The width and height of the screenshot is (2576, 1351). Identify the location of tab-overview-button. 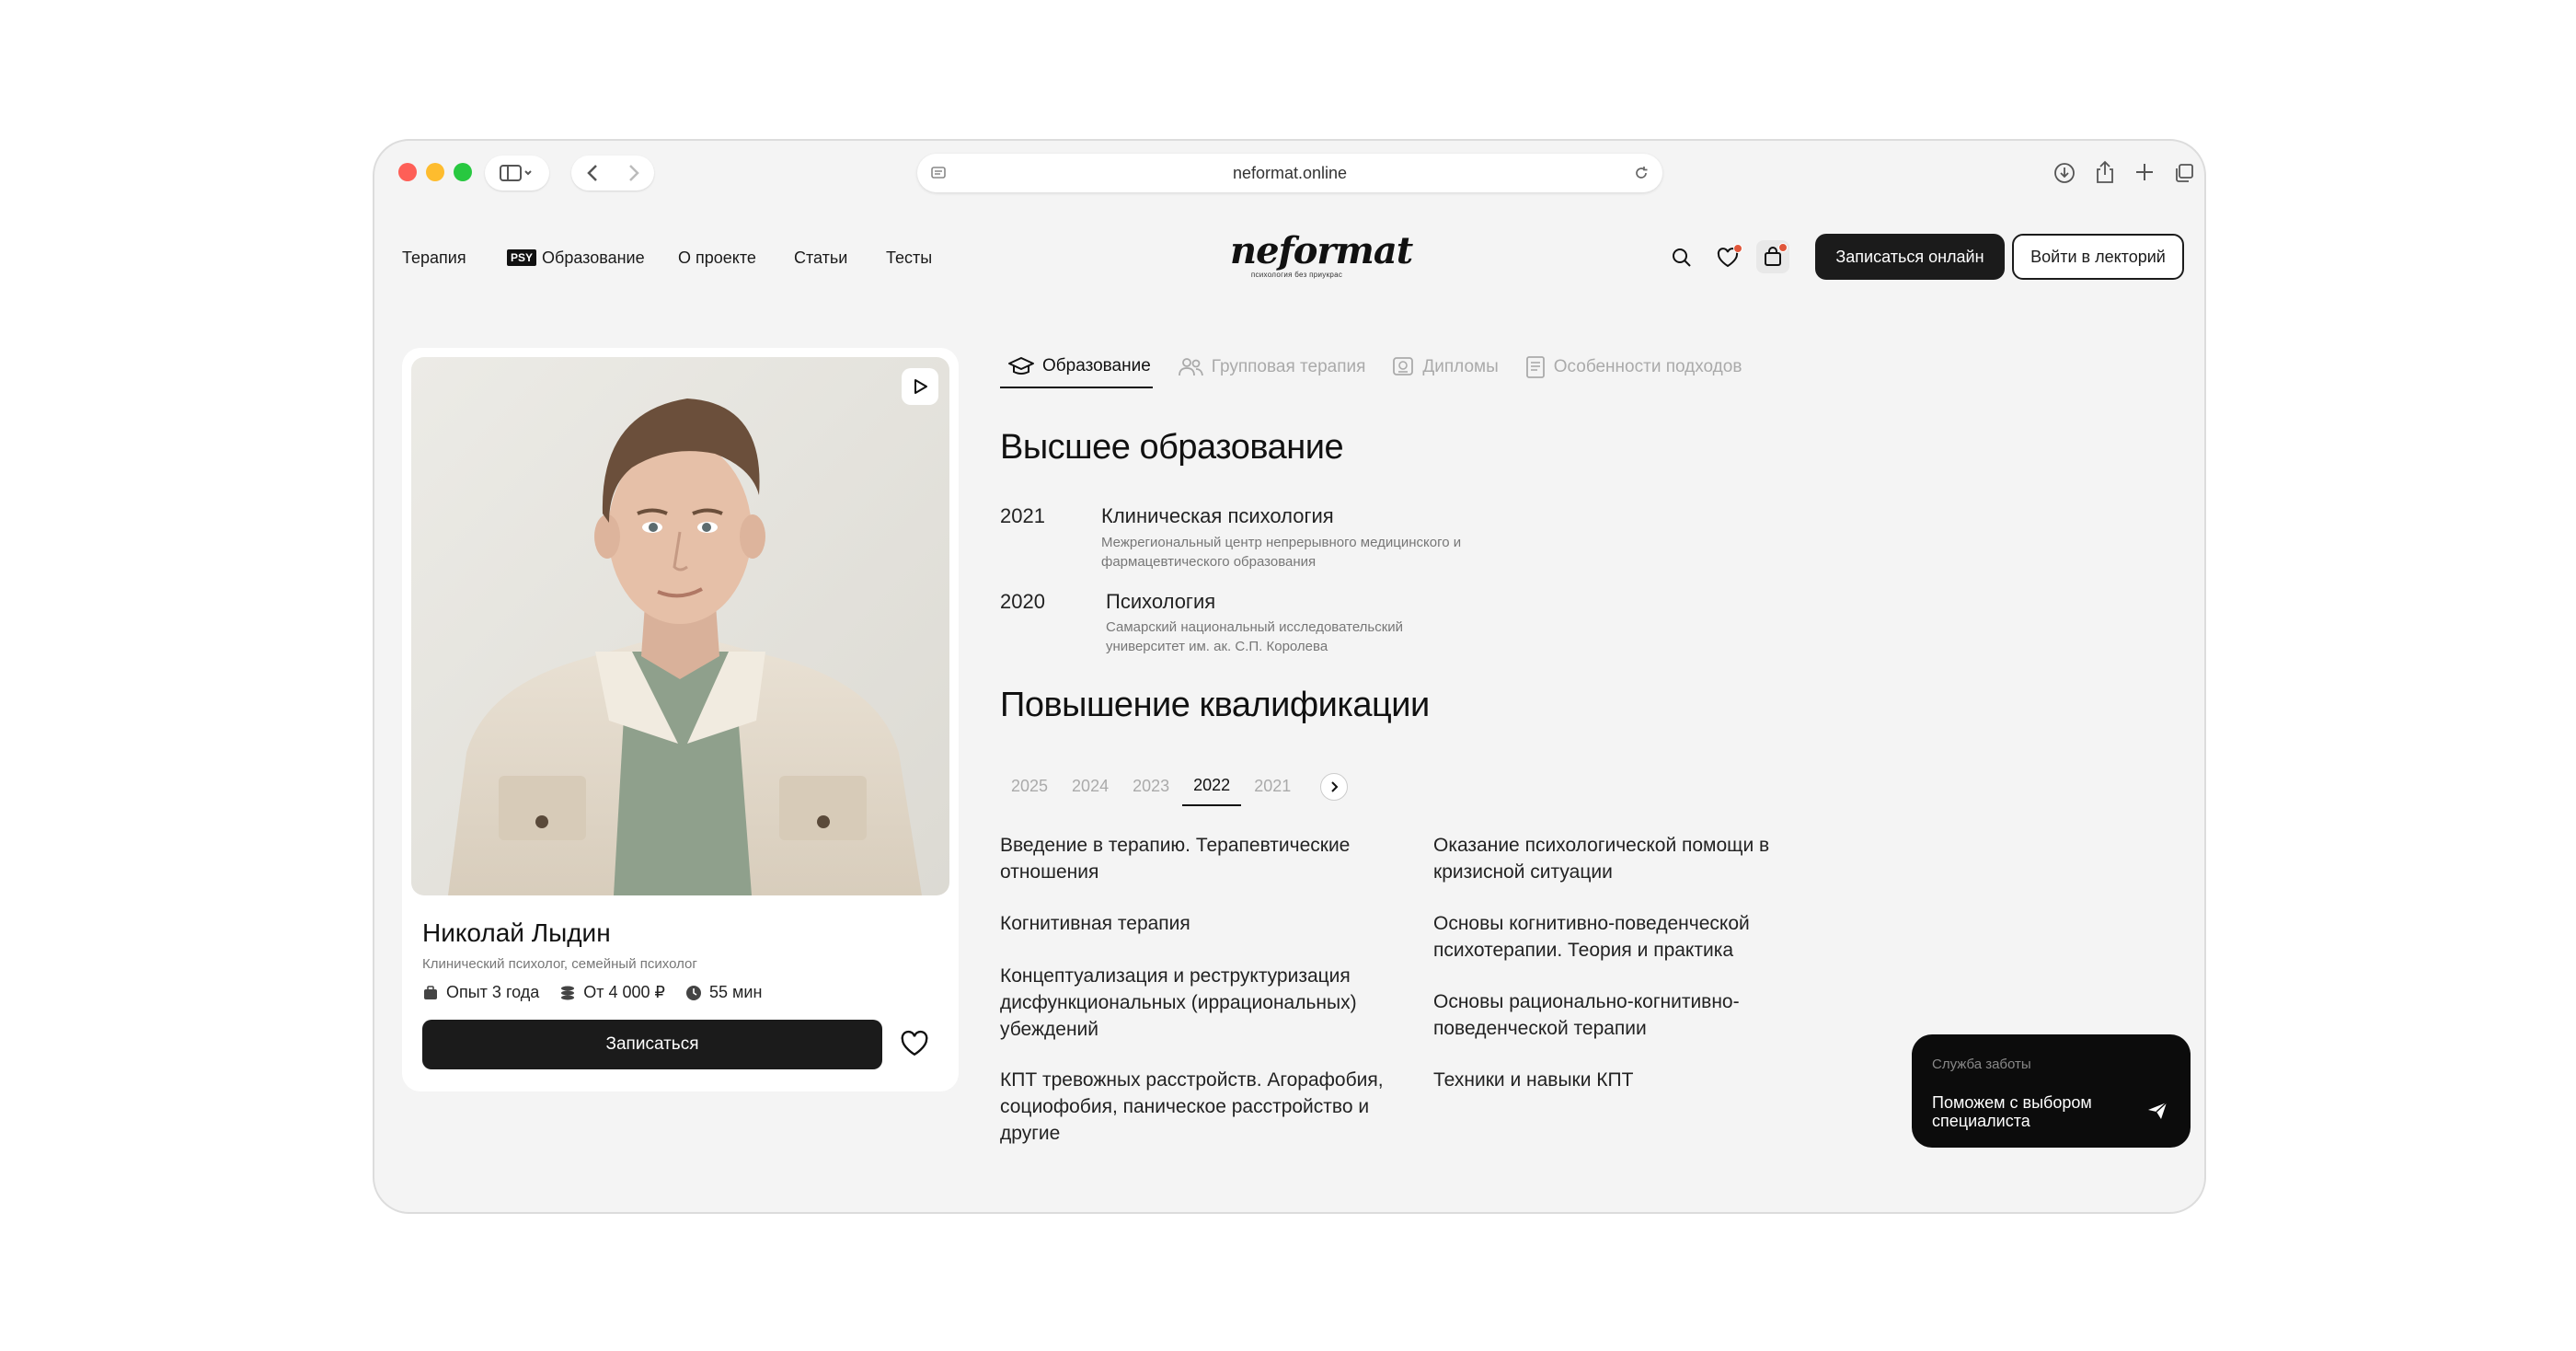
(2184, 173).